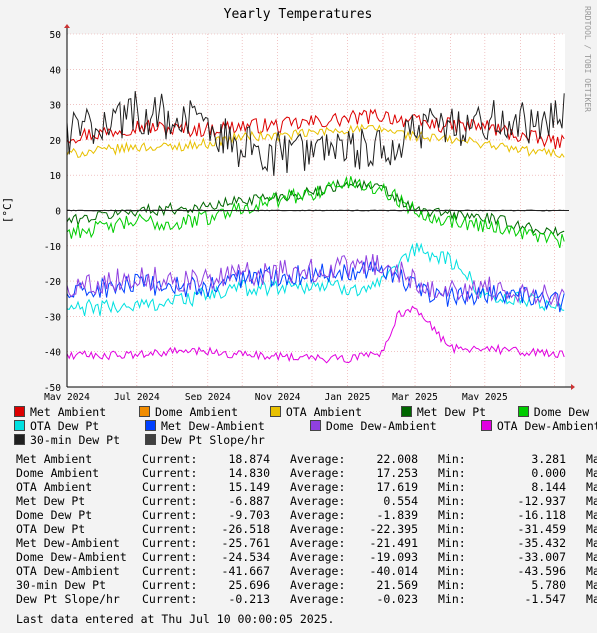  I want to click on stat-min-value: -1.547, so click(545, 599).